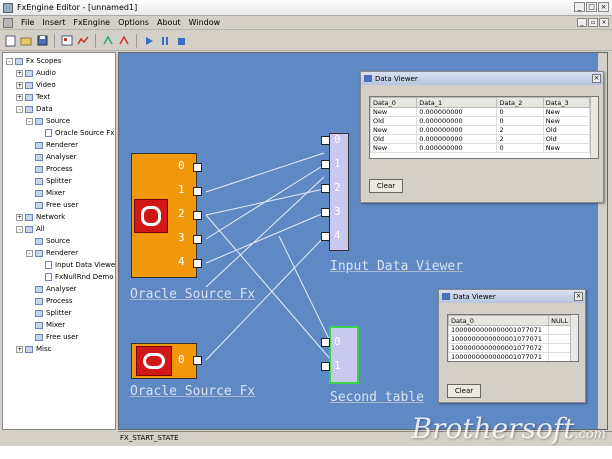 This screenshot has width=612, height=459. I want to click on table-row: Old 0.000000000 0 New, so click(480, 121).